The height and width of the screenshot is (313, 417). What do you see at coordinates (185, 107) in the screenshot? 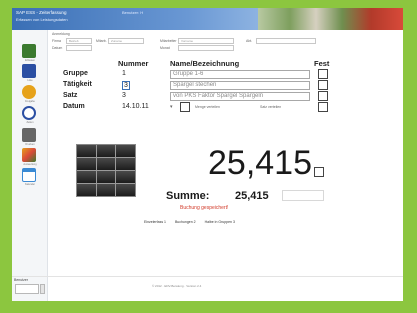
I see `date-checkbox` at bounding box center [185, 107].